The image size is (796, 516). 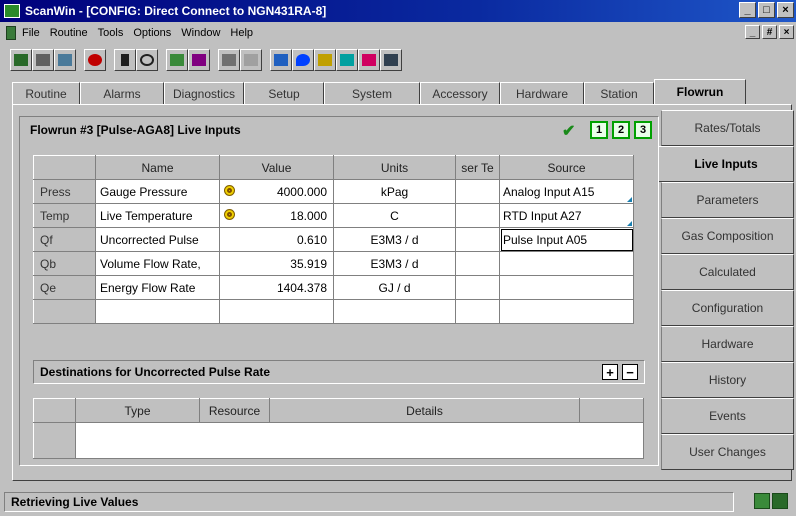 I want to click on mdi-restore-button: #, so click(x=769, y=32).